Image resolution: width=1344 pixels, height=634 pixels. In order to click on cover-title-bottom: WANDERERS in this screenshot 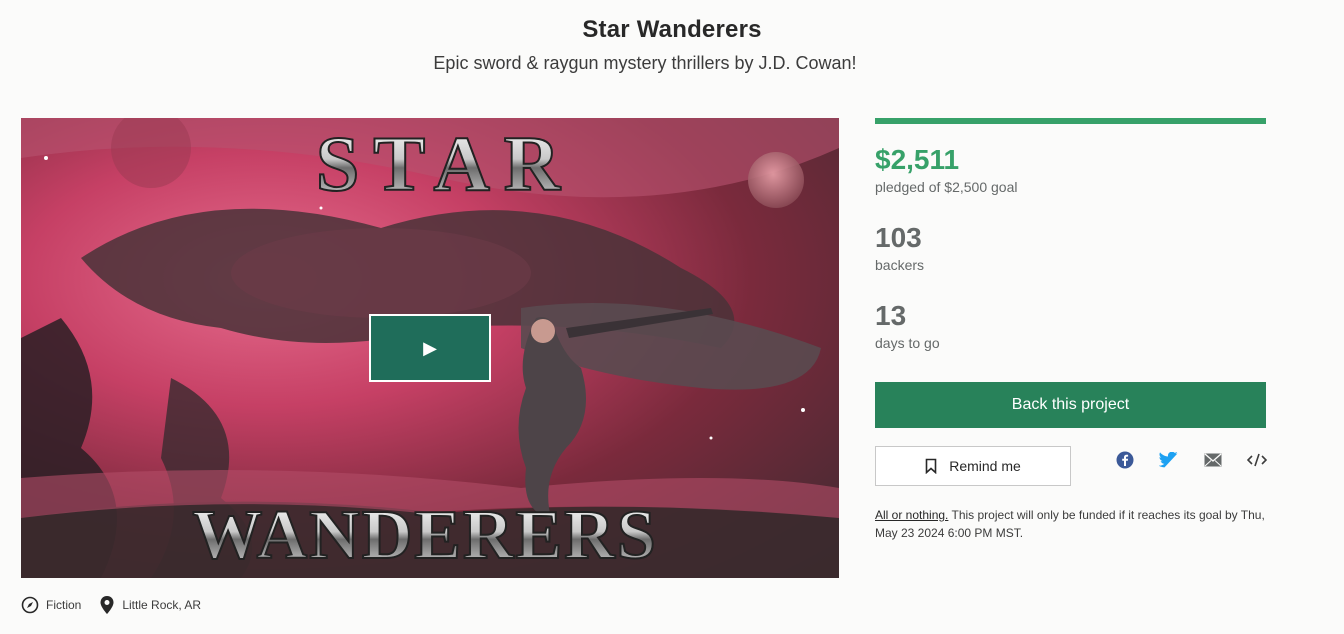, I will do `click(424, 535)`.